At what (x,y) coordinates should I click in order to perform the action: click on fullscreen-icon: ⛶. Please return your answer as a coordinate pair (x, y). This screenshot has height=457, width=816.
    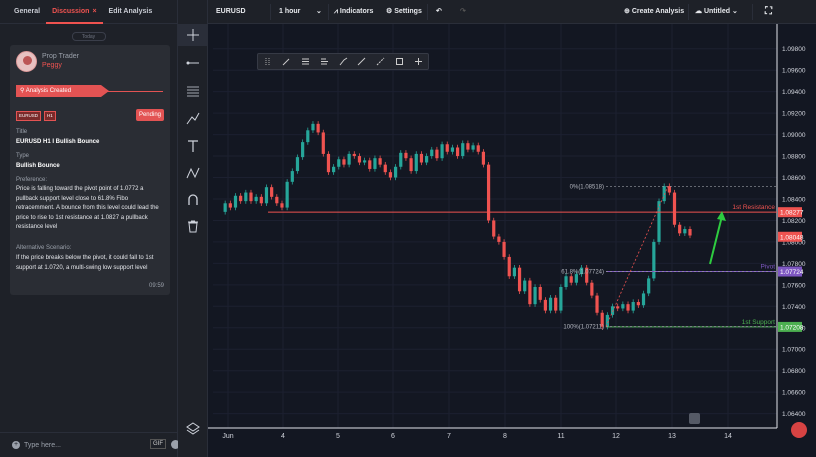
    Looking at the image, I should click on (768, 12).